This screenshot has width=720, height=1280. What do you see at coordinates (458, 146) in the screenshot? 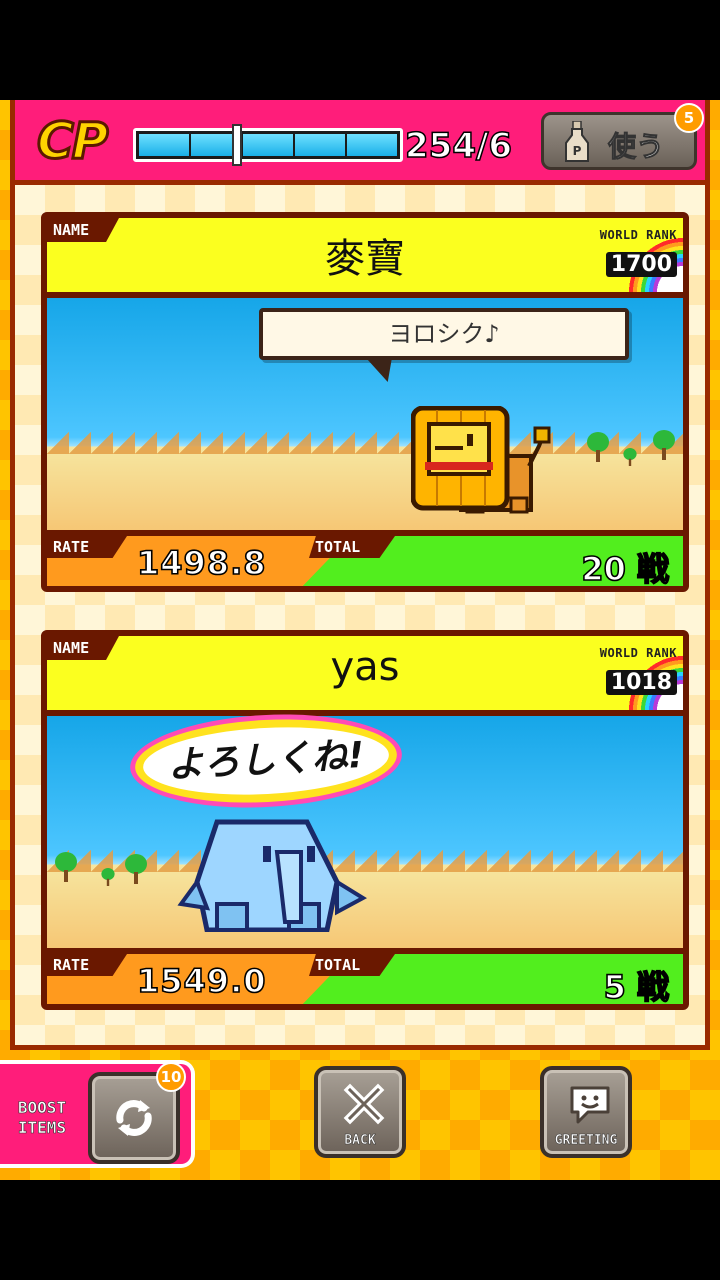
I see `cp-value: 254/6` at bounding box center [458, 146].